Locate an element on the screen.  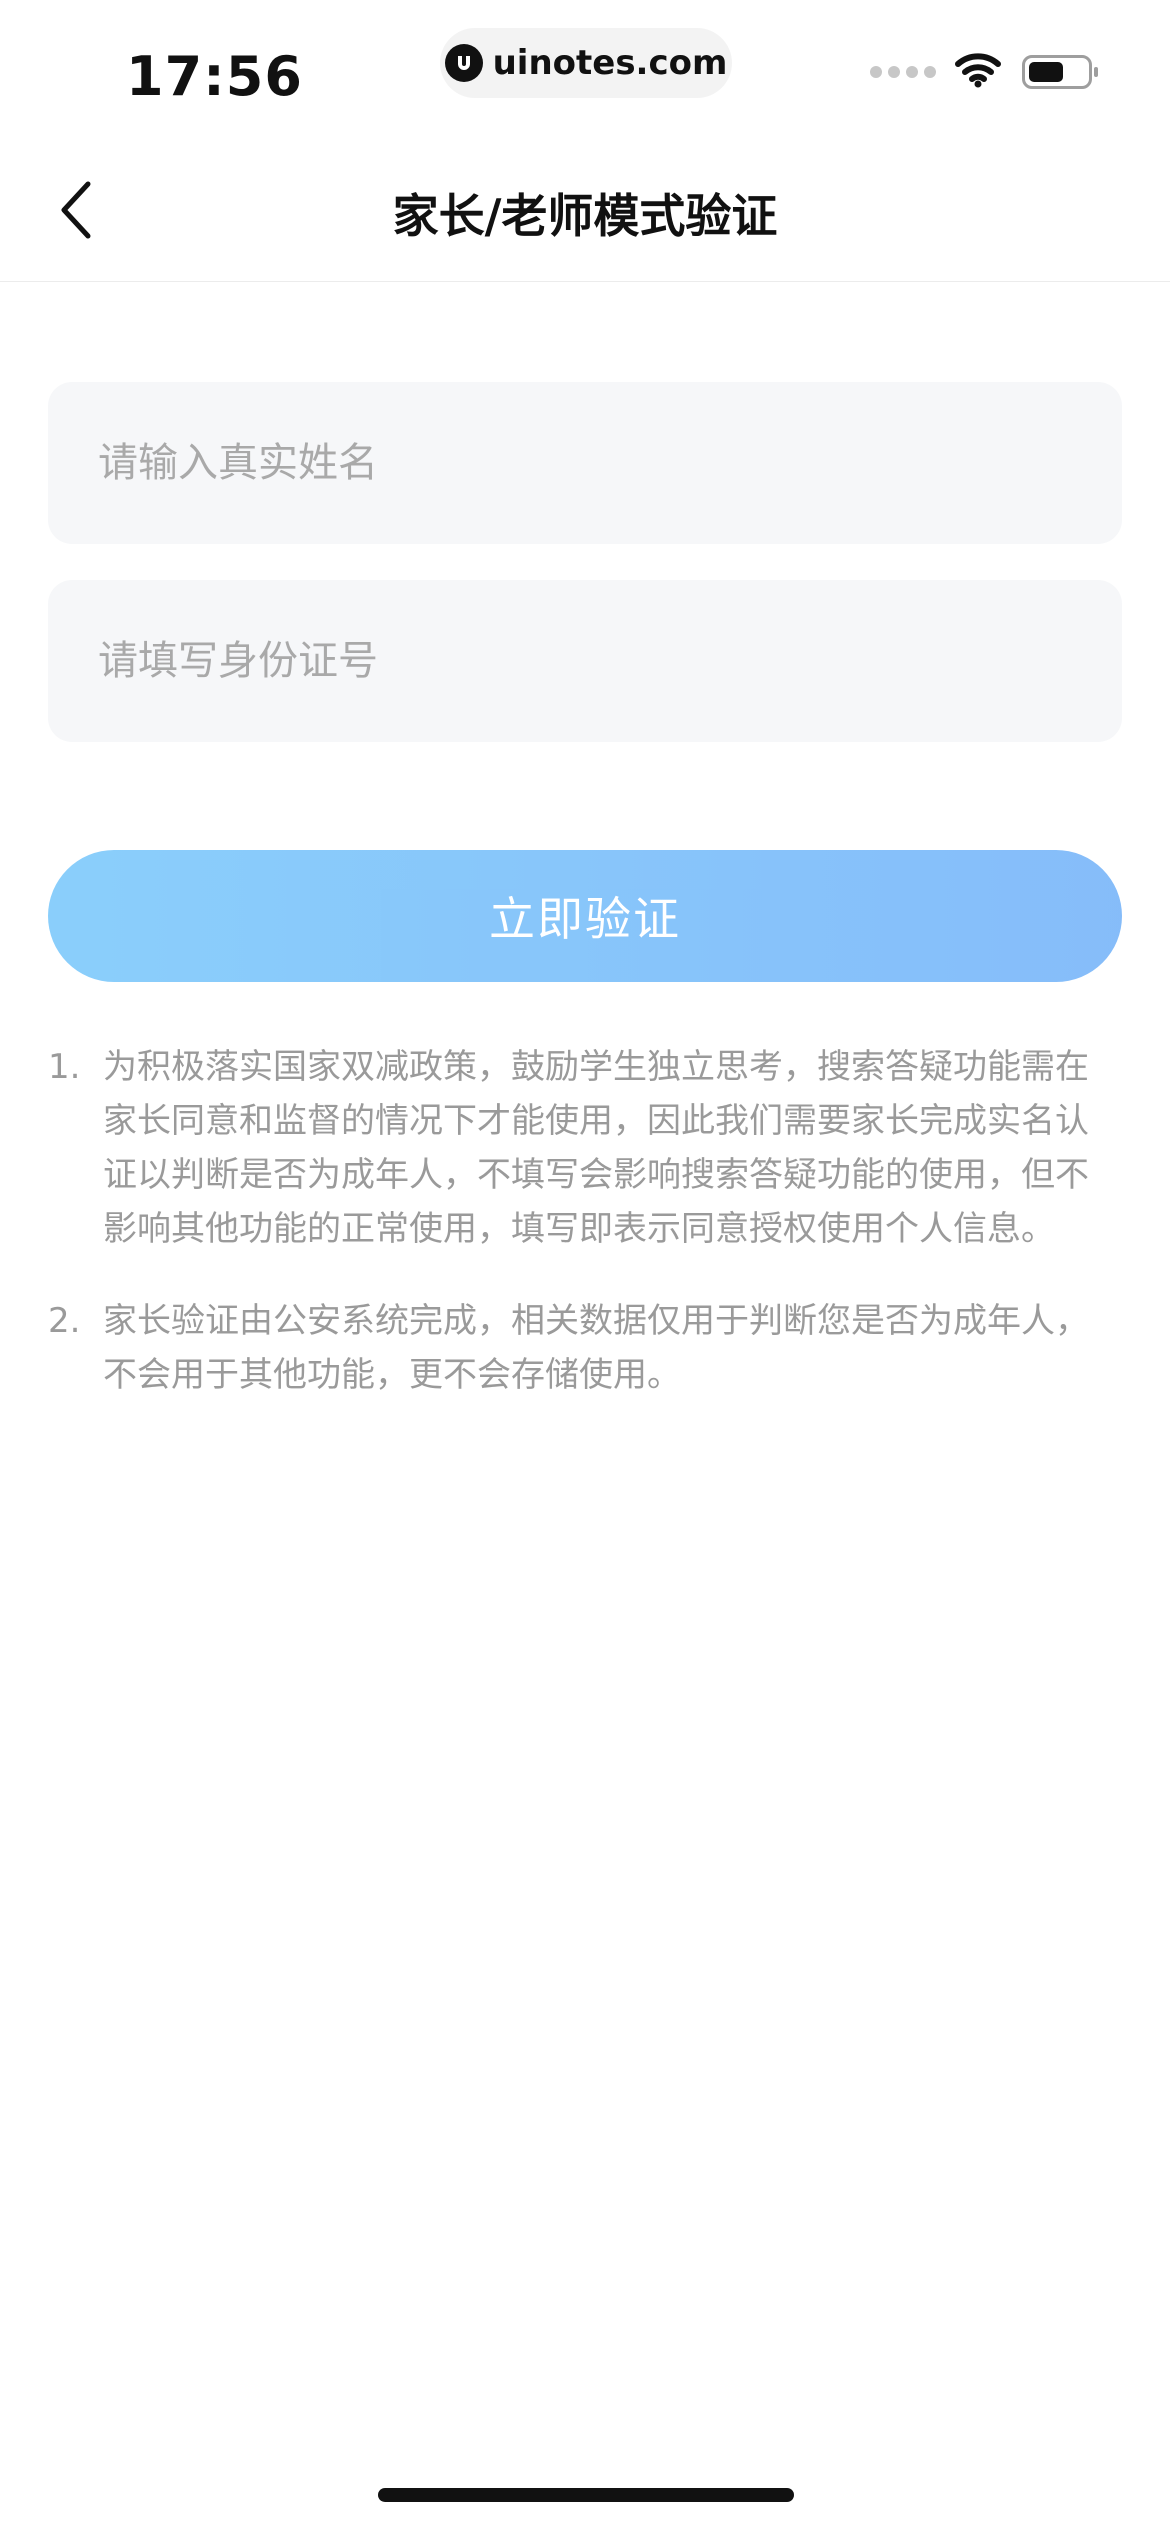
page-title: 家长/老师模式验证 is located at coordinates (585, 216).